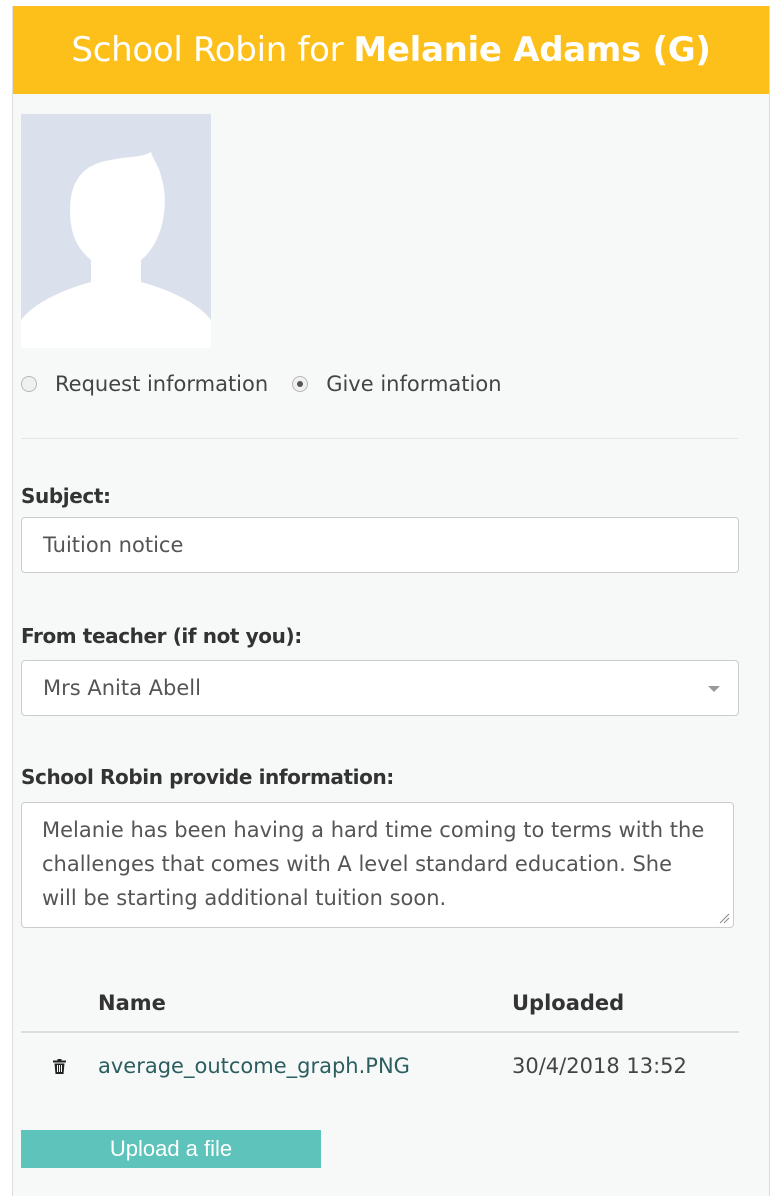 Image resolution: width=772 pixels, height=1196 pixels. I want to click on trash-icon, so click(59, 1066).